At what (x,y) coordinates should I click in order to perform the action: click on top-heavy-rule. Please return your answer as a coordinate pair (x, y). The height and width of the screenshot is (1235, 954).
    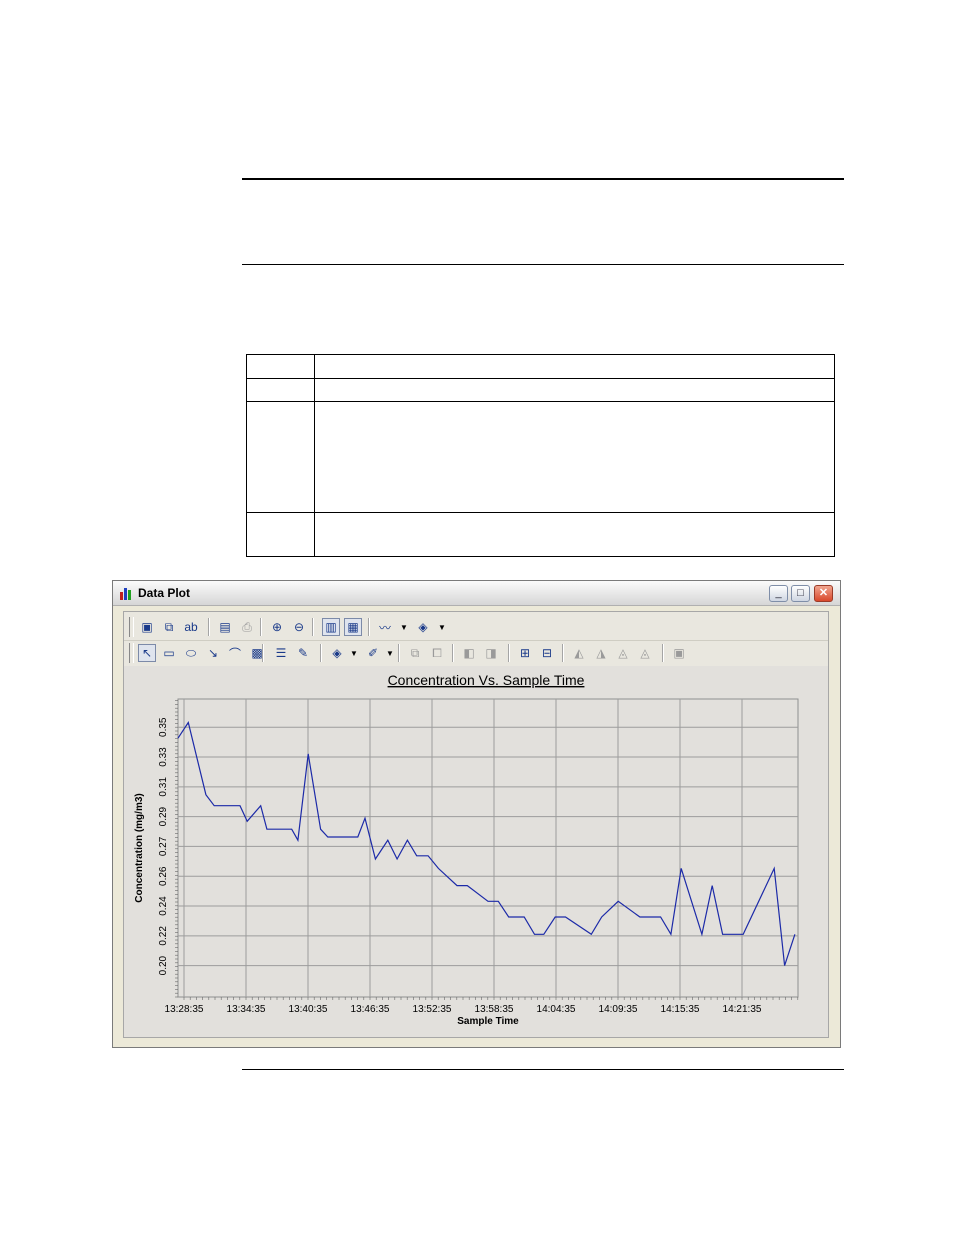
    Looking at the image, I should click on (543, 179).